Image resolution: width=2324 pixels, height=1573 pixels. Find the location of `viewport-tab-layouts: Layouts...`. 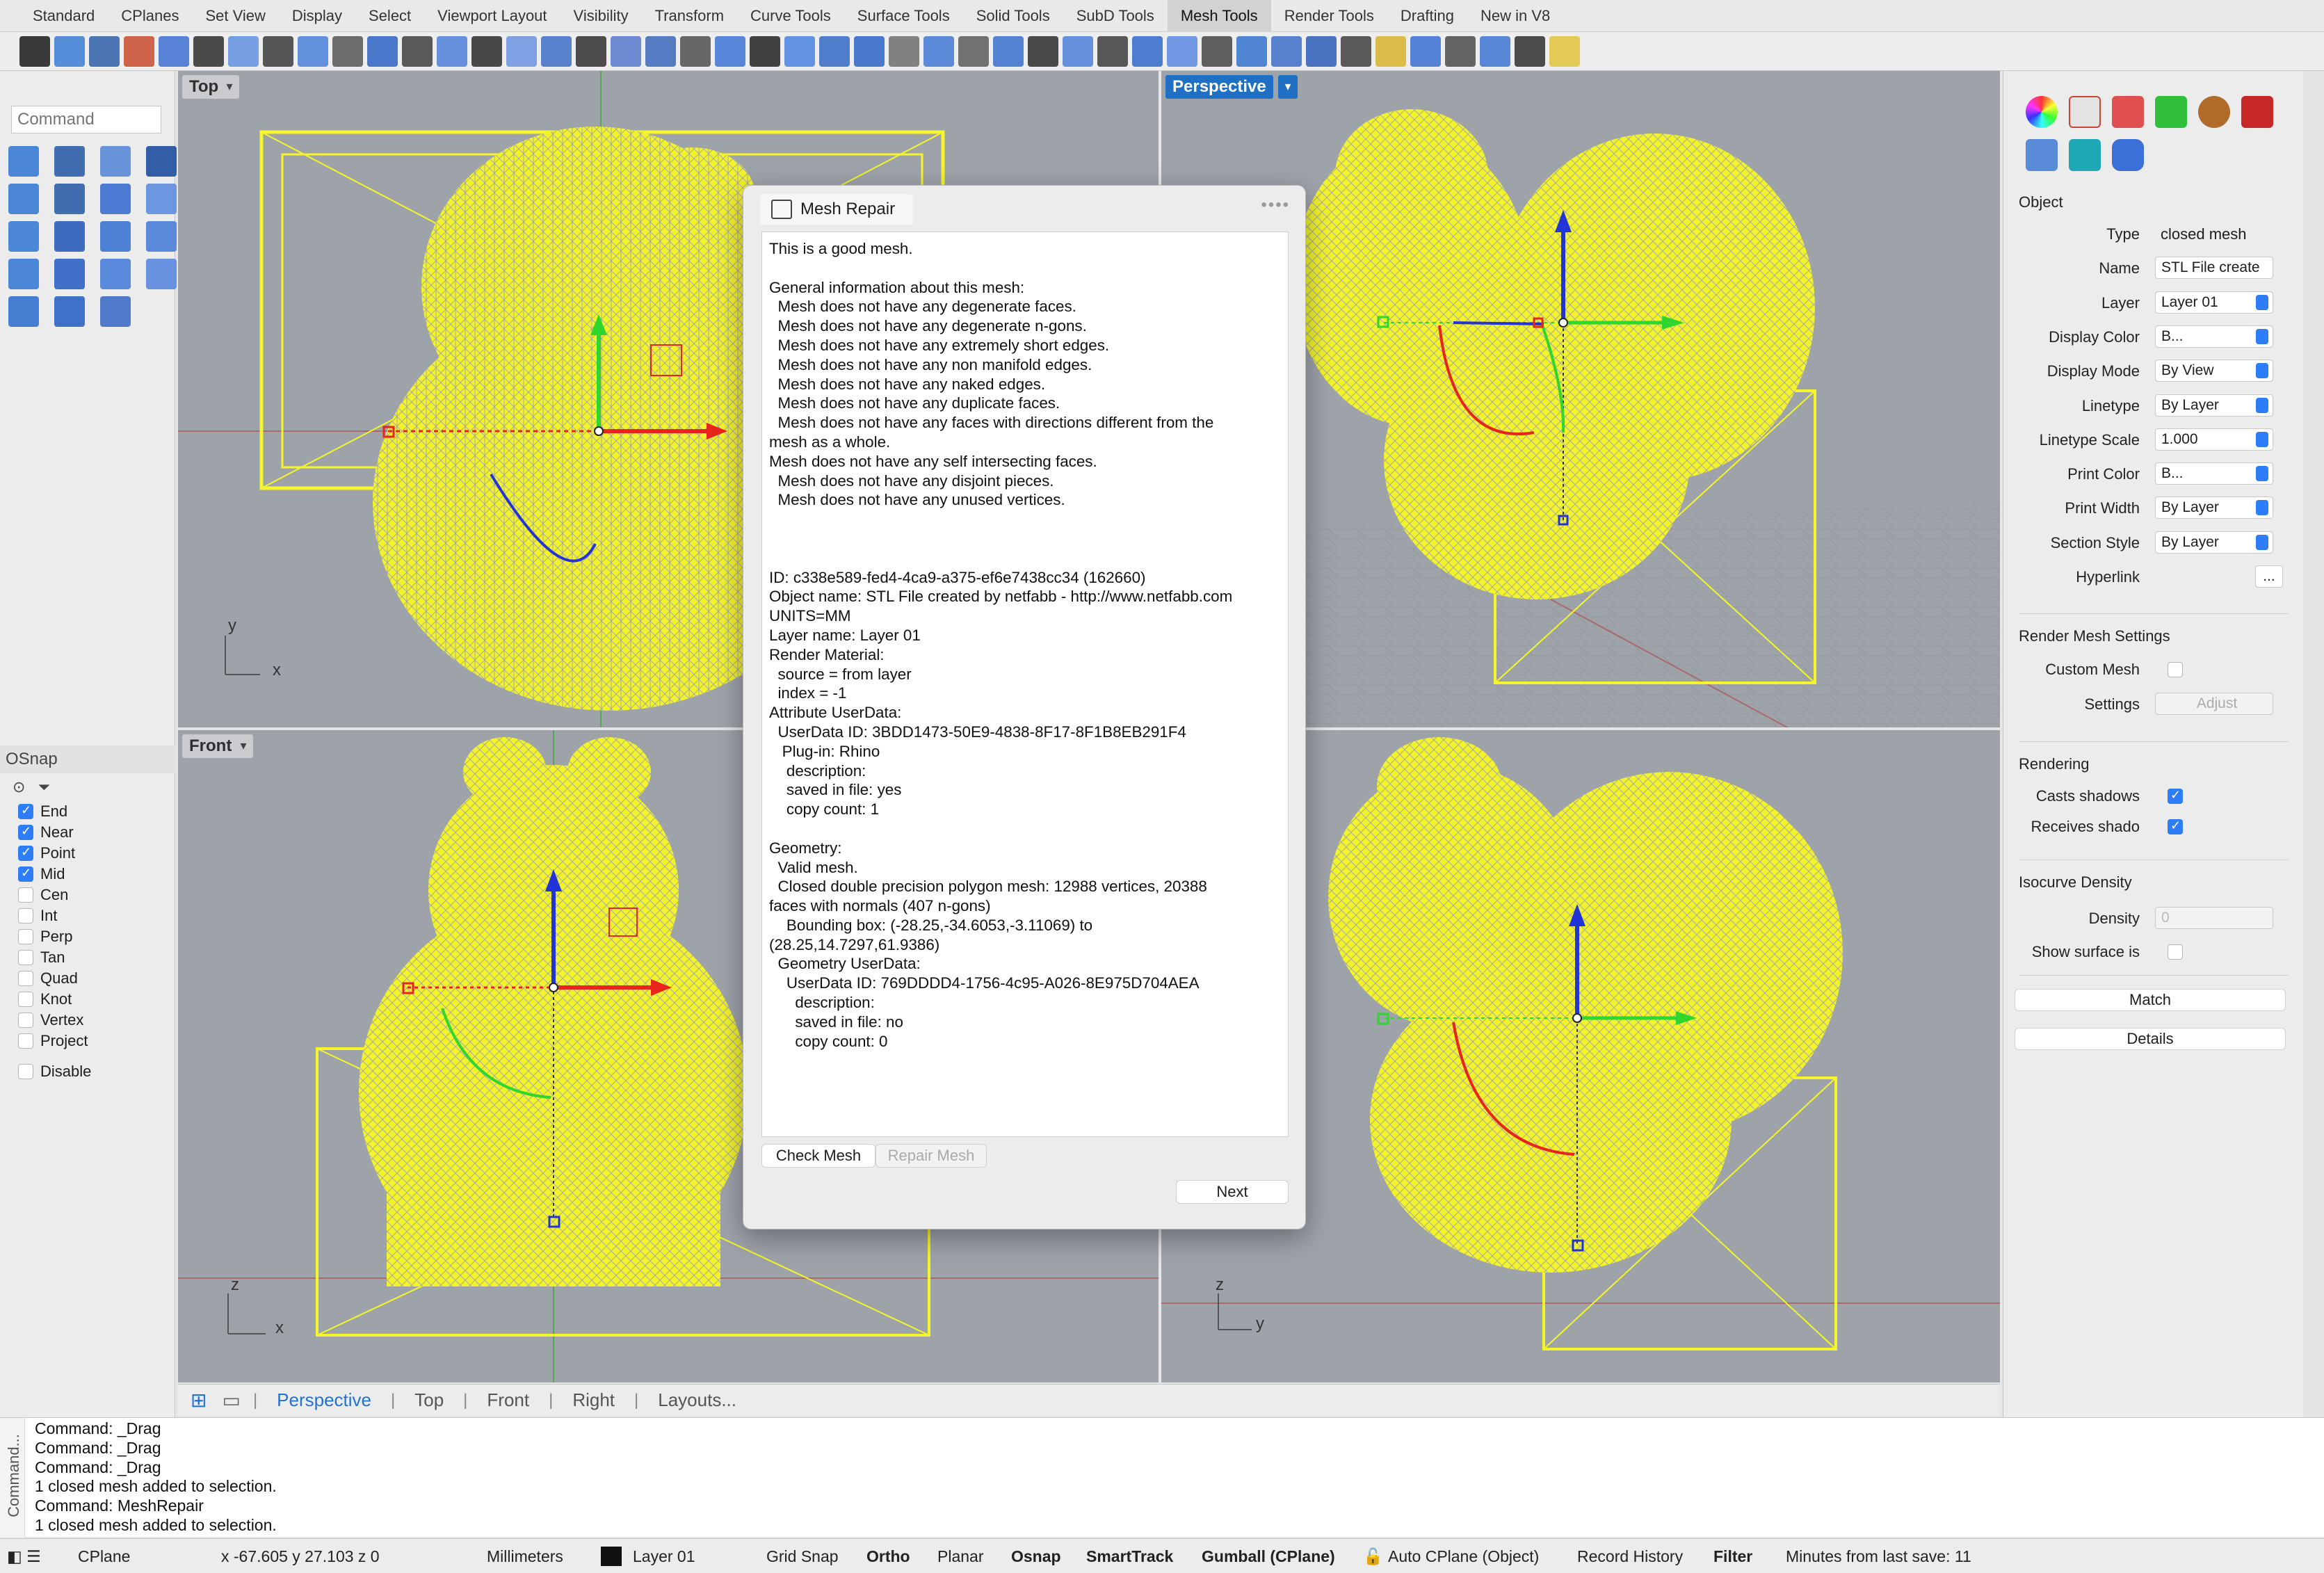

viewport-tab-layouts: Layouts... is located at coordinates (697, 1400).